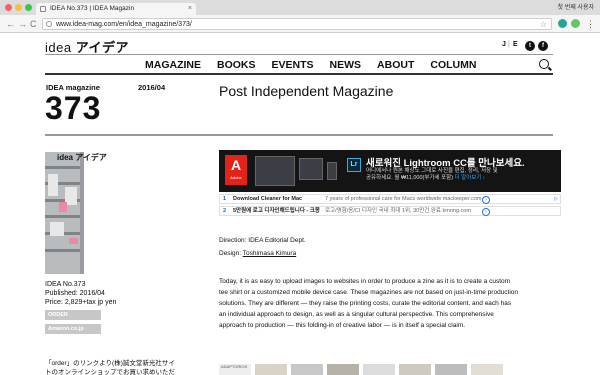  What do you see at coordinates (10, 24) in the screenshot?
I see `back-button: ←` at bounding box center [10, 24].